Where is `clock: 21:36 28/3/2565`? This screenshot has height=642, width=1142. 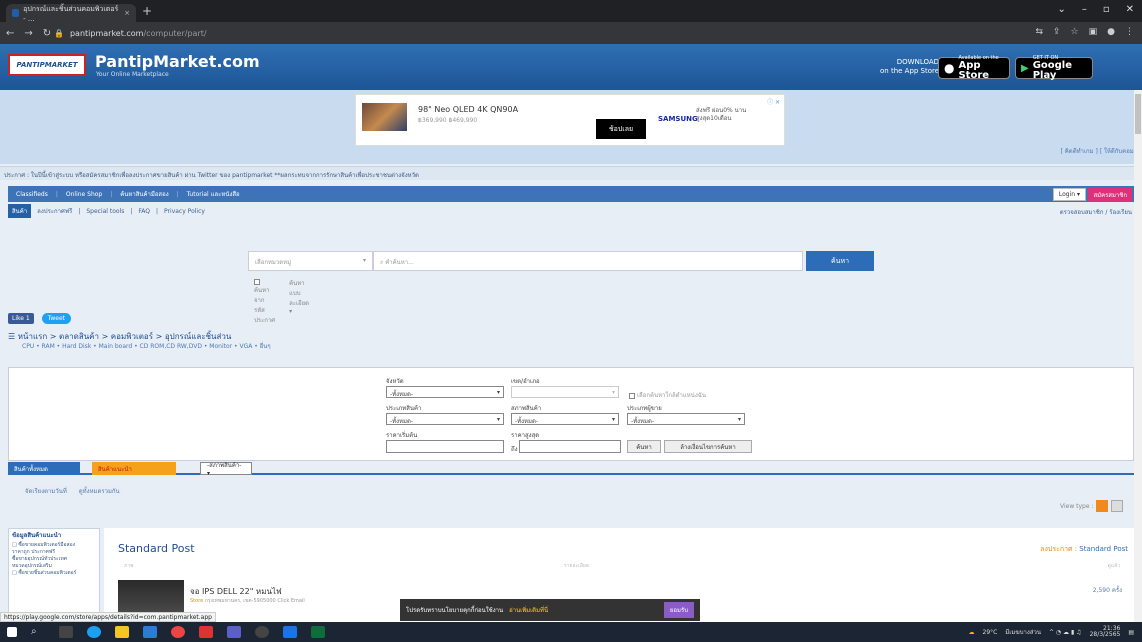 clock: 21:36 28/3/2565 is located at coordinates (1105, 632).